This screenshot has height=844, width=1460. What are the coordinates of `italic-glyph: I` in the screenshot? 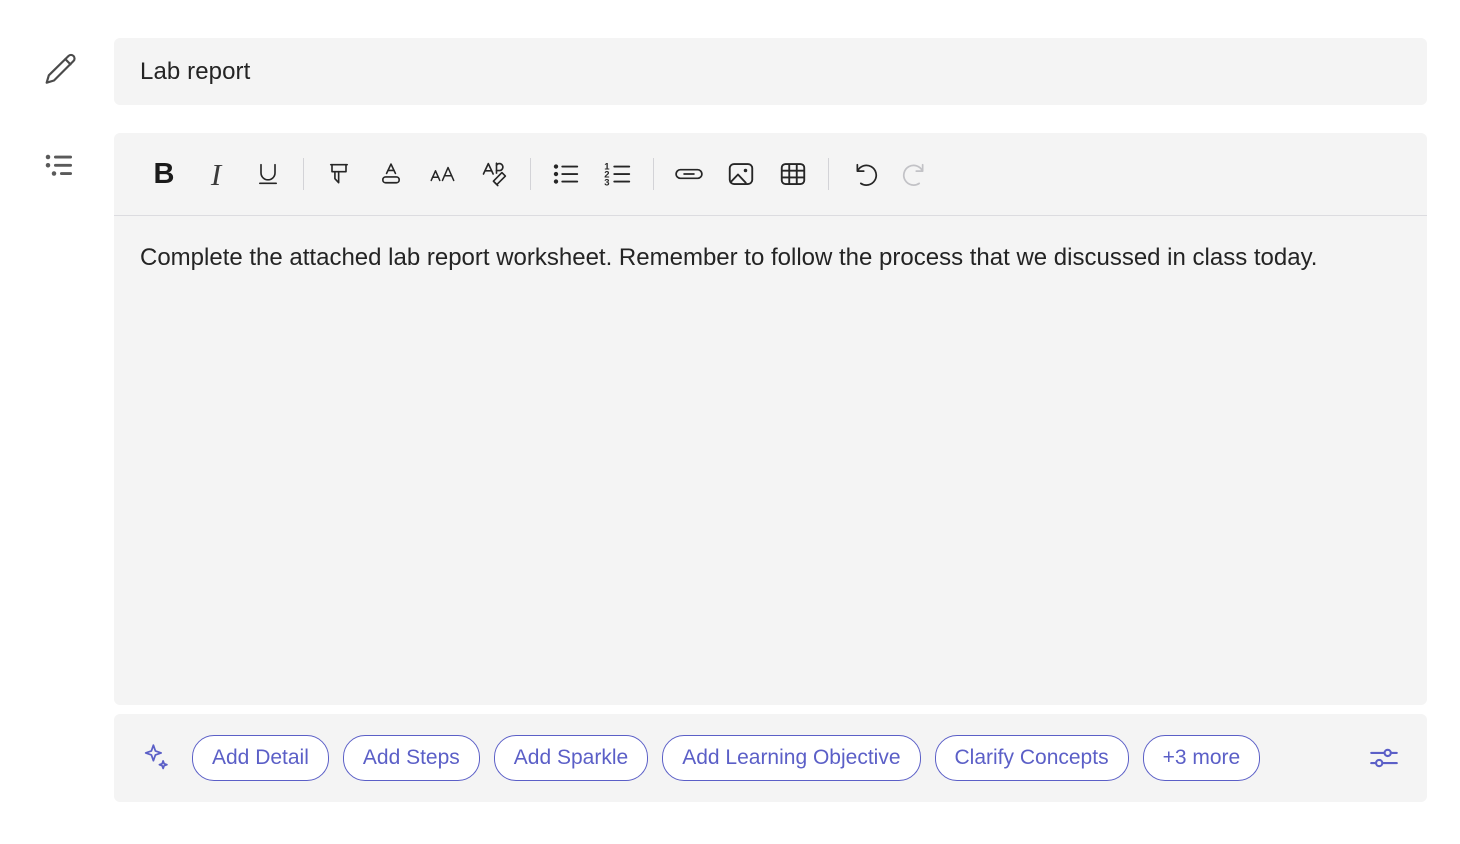 It's located at (216, 174).